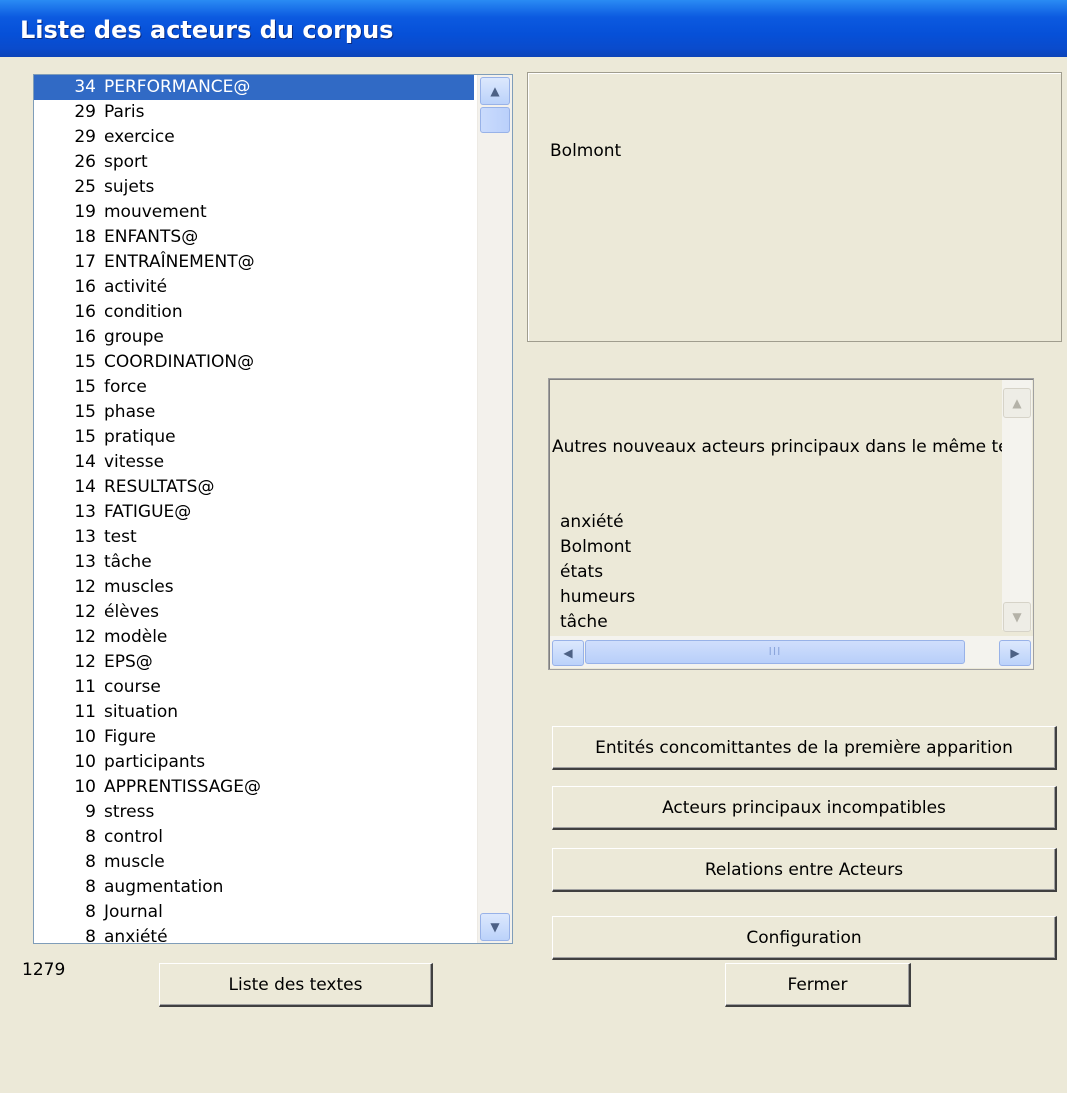 The height and width of the screenshot is (1093, 1067). What do you see at coordinates (254, 862) in the screenshot?
I see `list-item: 8 muscle` at bounding box center [254, 862].